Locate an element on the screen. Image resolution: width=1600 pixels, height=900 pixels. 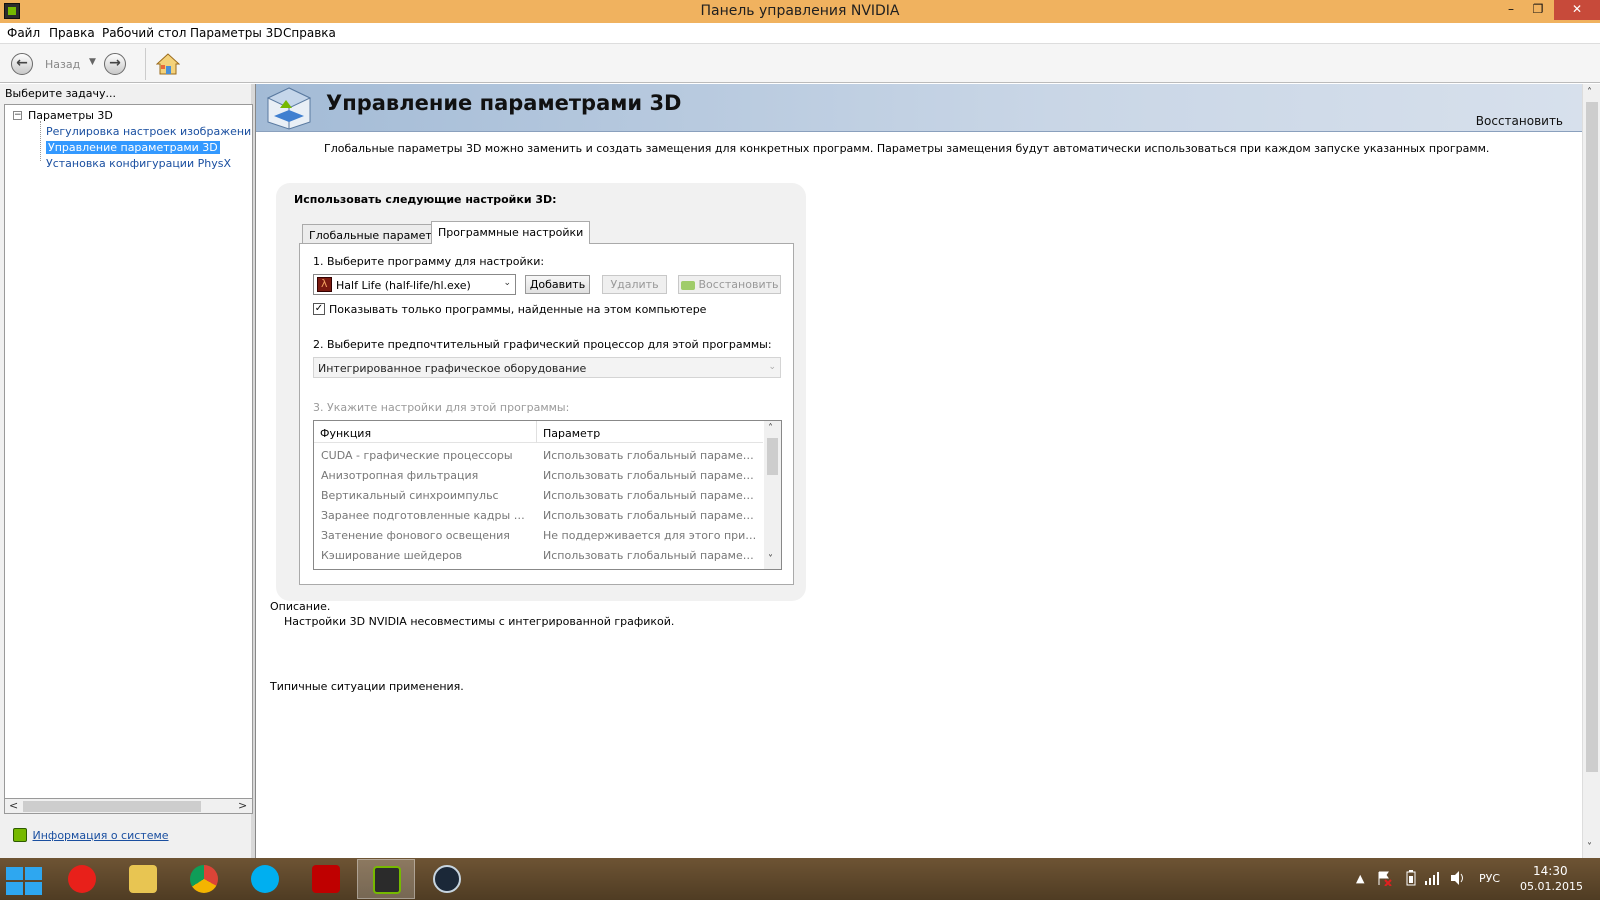
minimize-button: – is located at coordinates (1511, 10).